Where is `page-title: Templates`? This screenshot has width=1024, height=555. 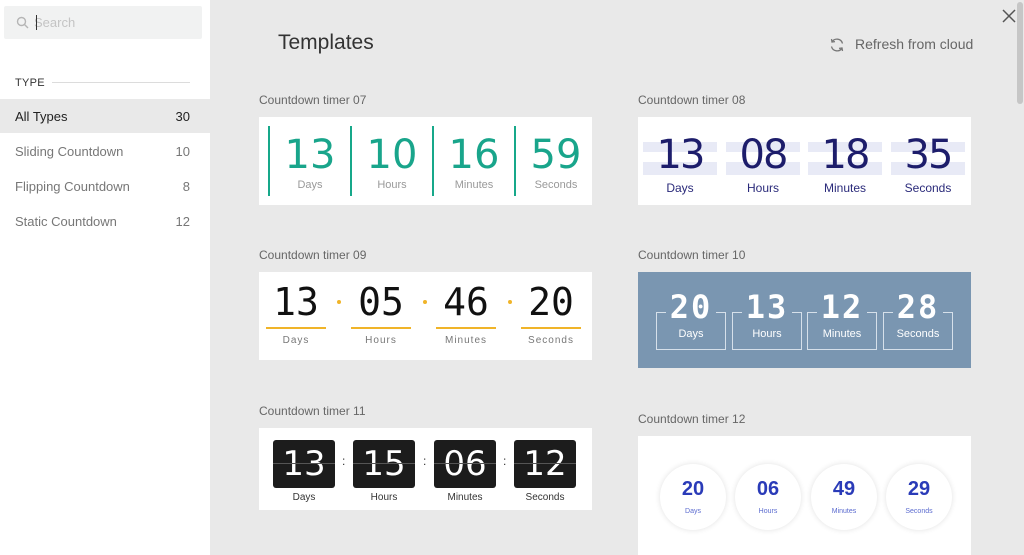 page-title: Templates is located at coordinates (326, 42).